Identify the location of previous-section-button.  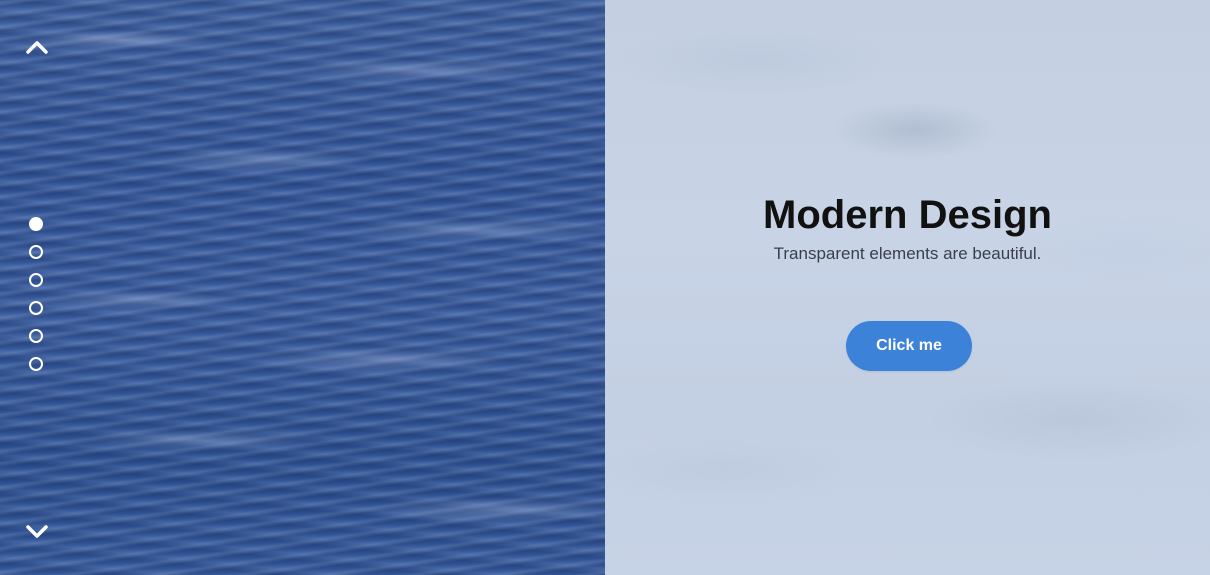
(37, 47).